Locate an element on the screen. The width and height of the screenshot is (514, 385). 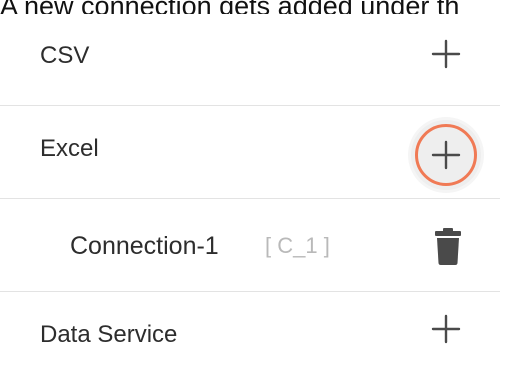
connection-type-label: CSV is located at coordinates (65, 55).